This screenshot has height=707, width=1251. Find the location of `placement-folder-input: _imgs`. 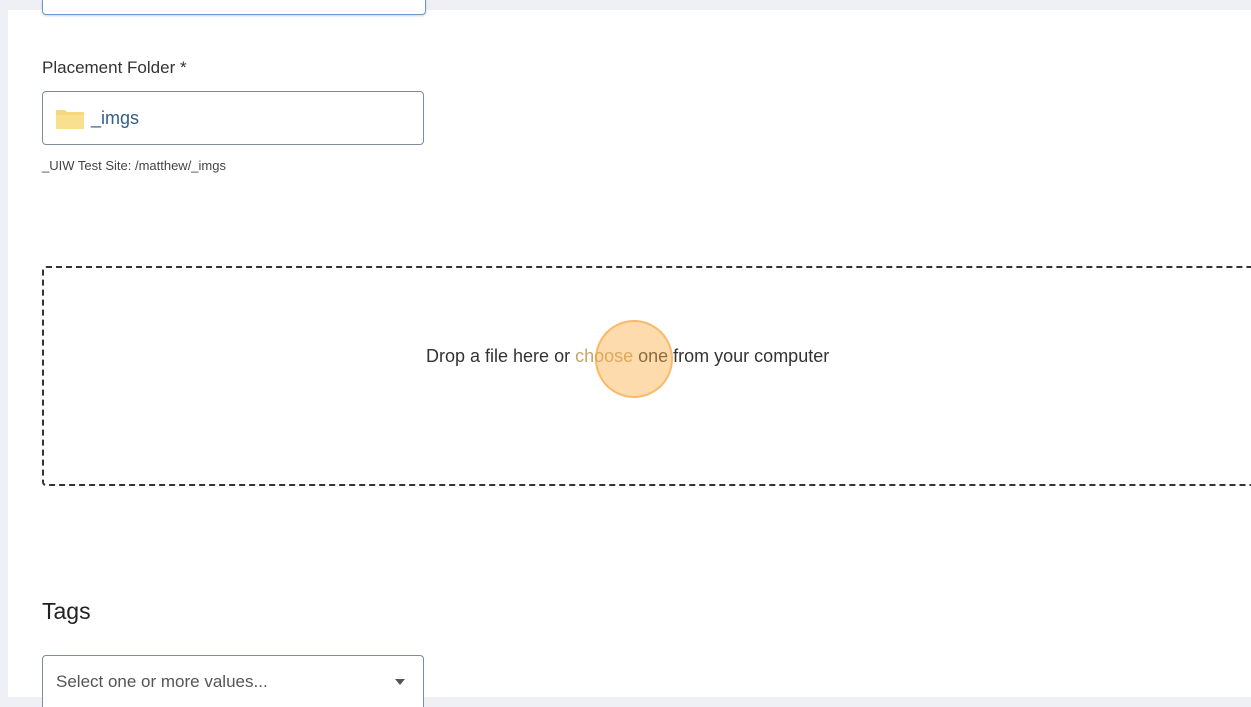

placement-folder-input: _imgs is located at coordinates (233, 118).